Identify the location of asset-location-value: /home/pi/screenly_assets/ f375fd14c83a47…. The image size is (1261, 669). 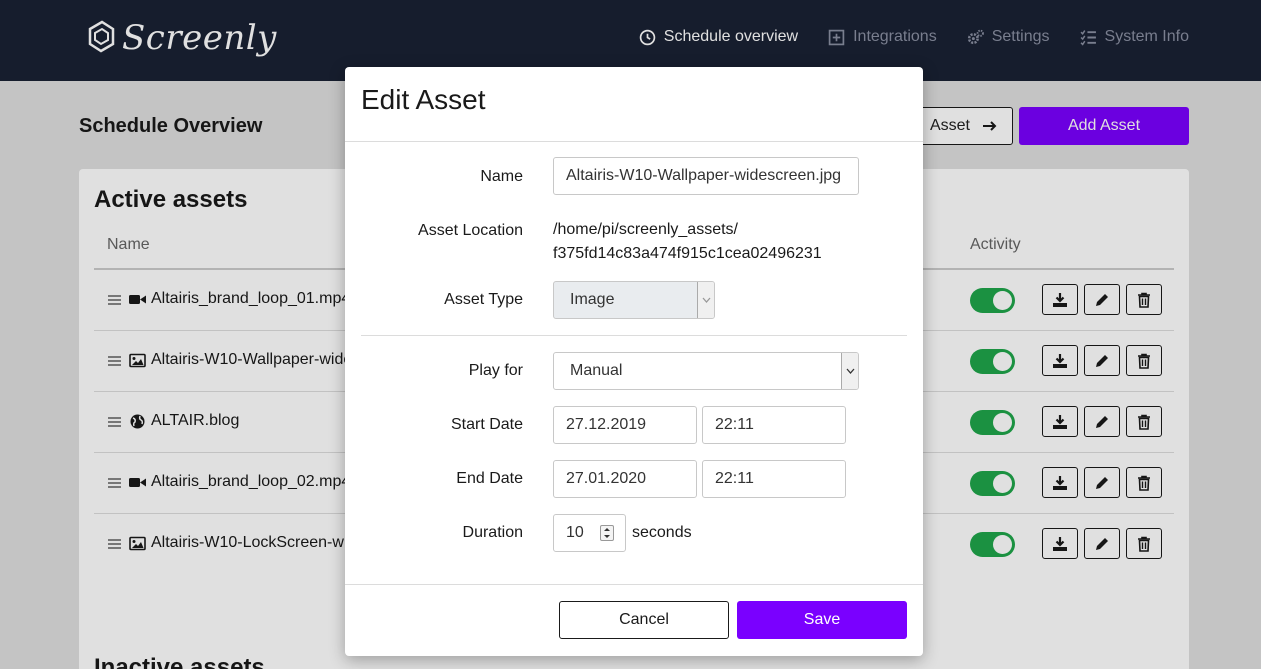
(687, 242).